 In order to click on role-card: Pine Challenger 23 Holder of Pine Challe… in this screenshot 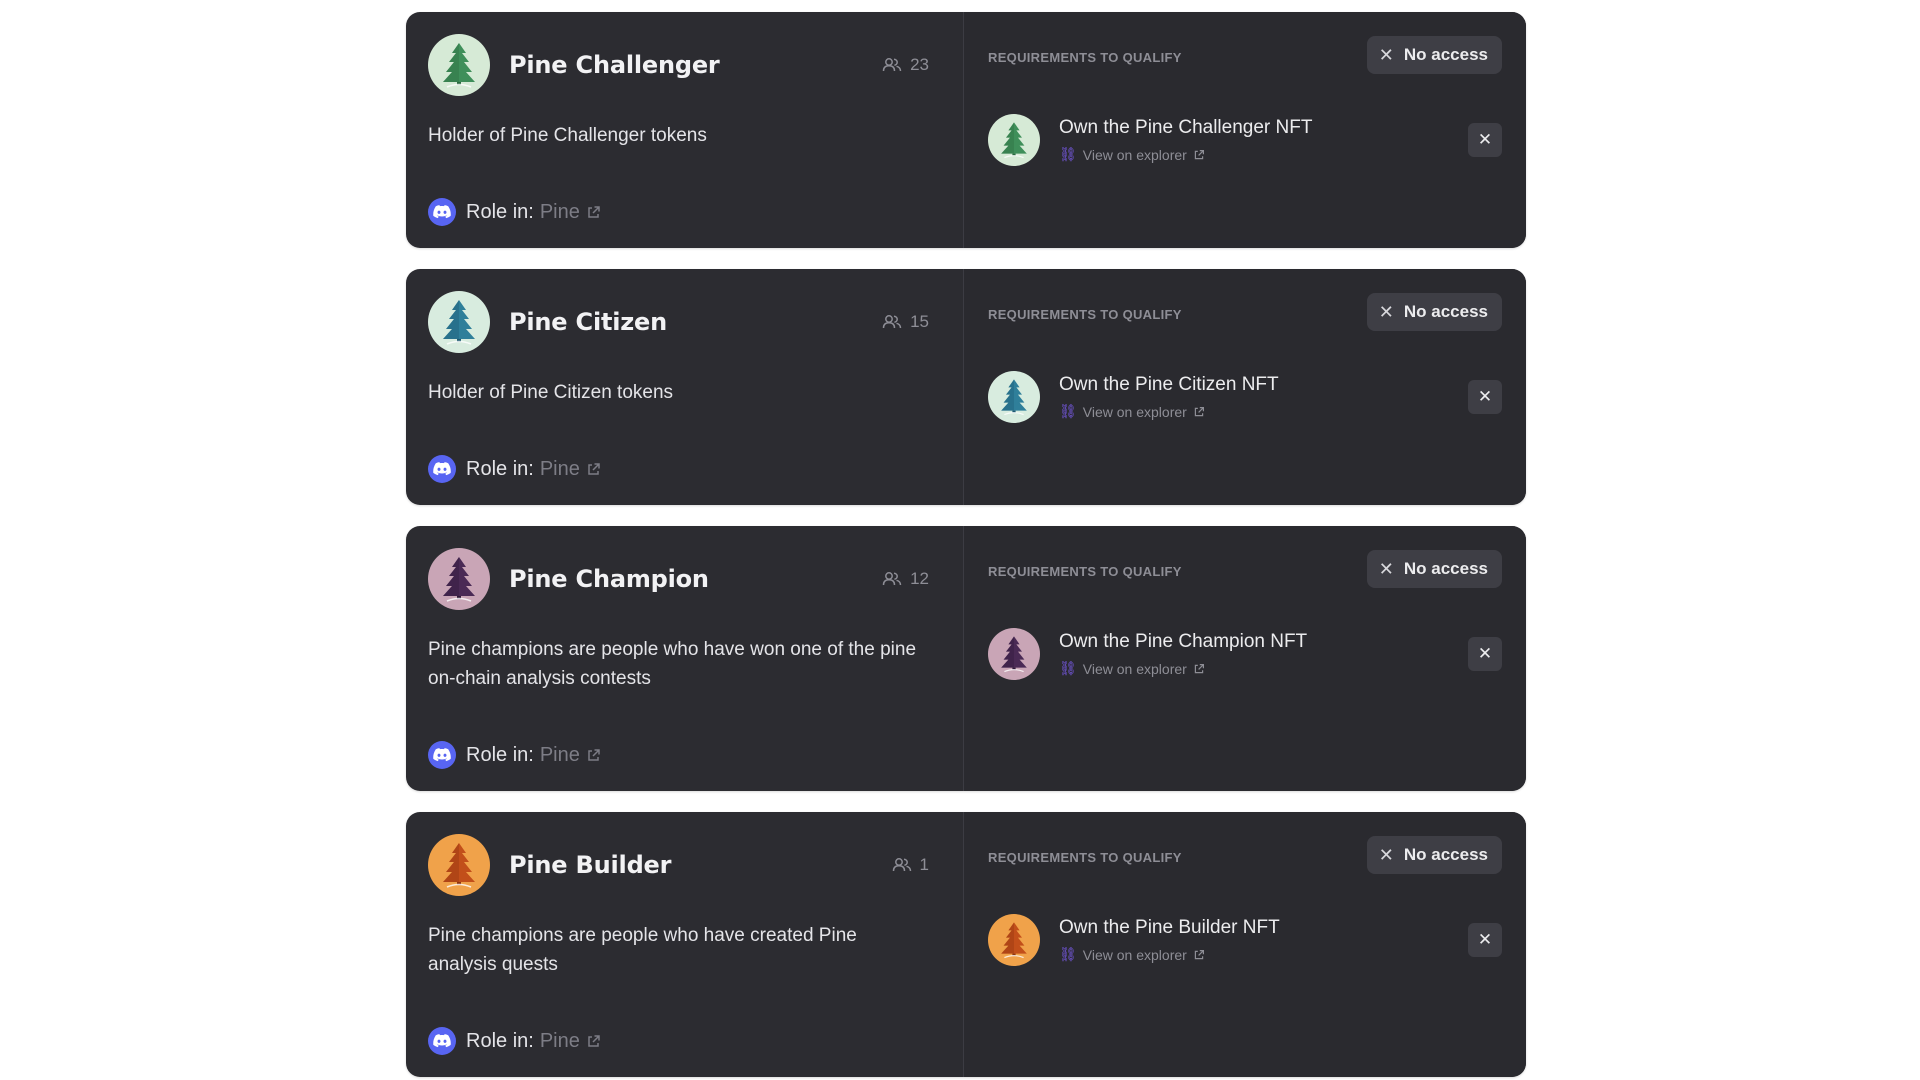, I will do `click(966, 130)`.